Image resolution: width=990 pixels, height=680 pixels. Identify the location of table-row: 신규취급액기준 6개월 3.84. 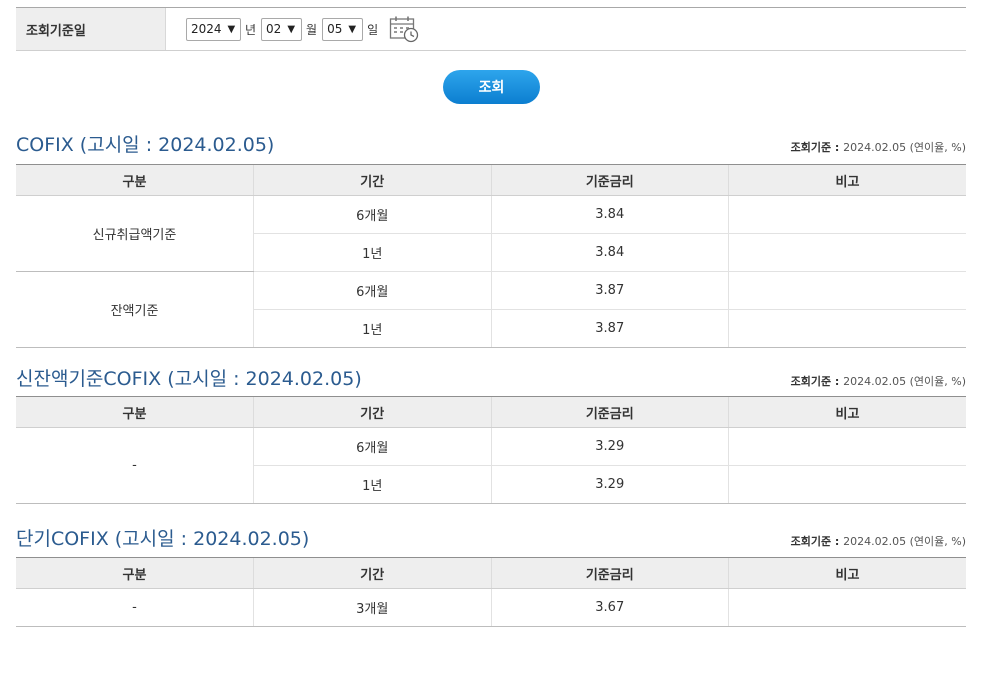
(491, 233).